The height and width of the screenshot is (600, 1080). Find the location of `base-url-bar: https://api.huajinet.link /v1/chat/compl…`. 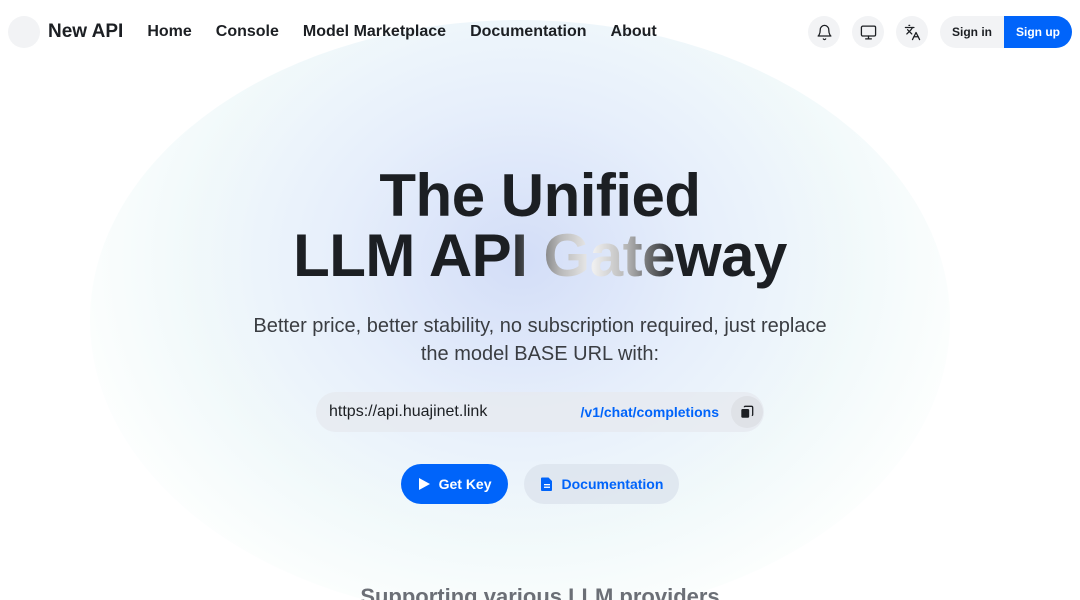

base-url-bar: https://api.huajinet.link /v1/chat/compl… is located at coordinates (540, 412).